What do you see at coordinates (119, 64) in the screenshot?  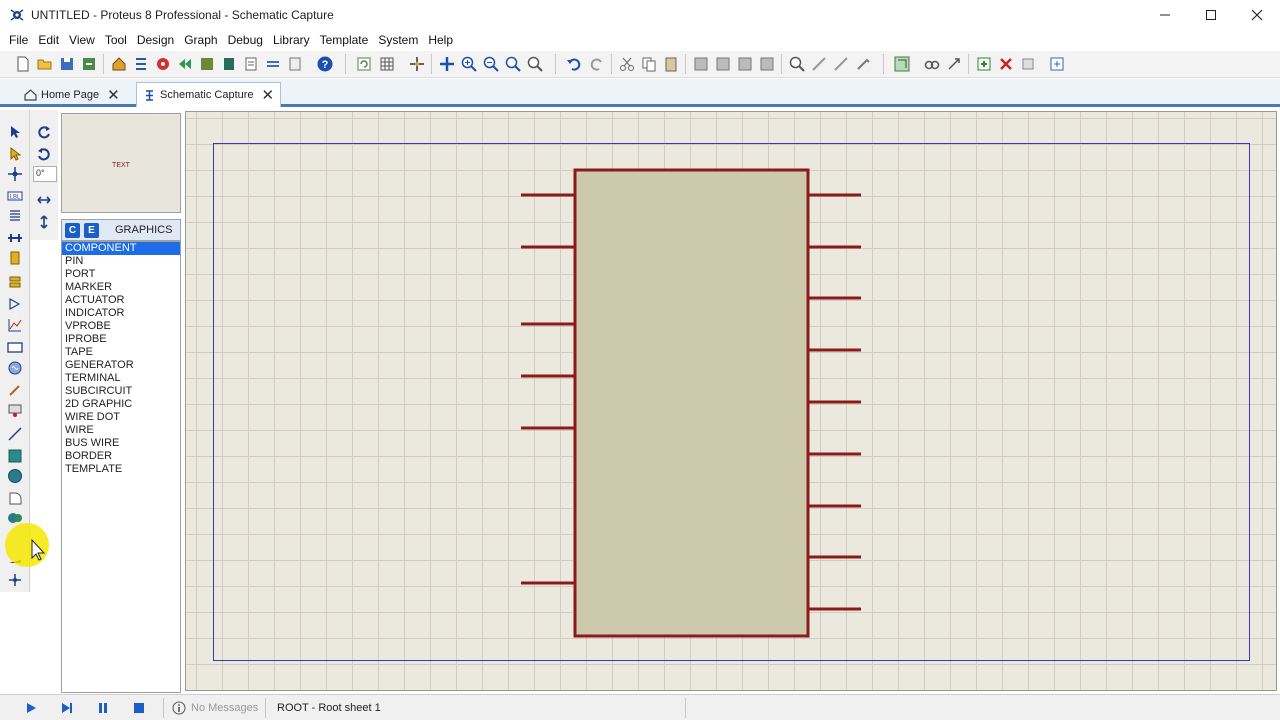 I see `home-icon` at bounding box center [119, 64].